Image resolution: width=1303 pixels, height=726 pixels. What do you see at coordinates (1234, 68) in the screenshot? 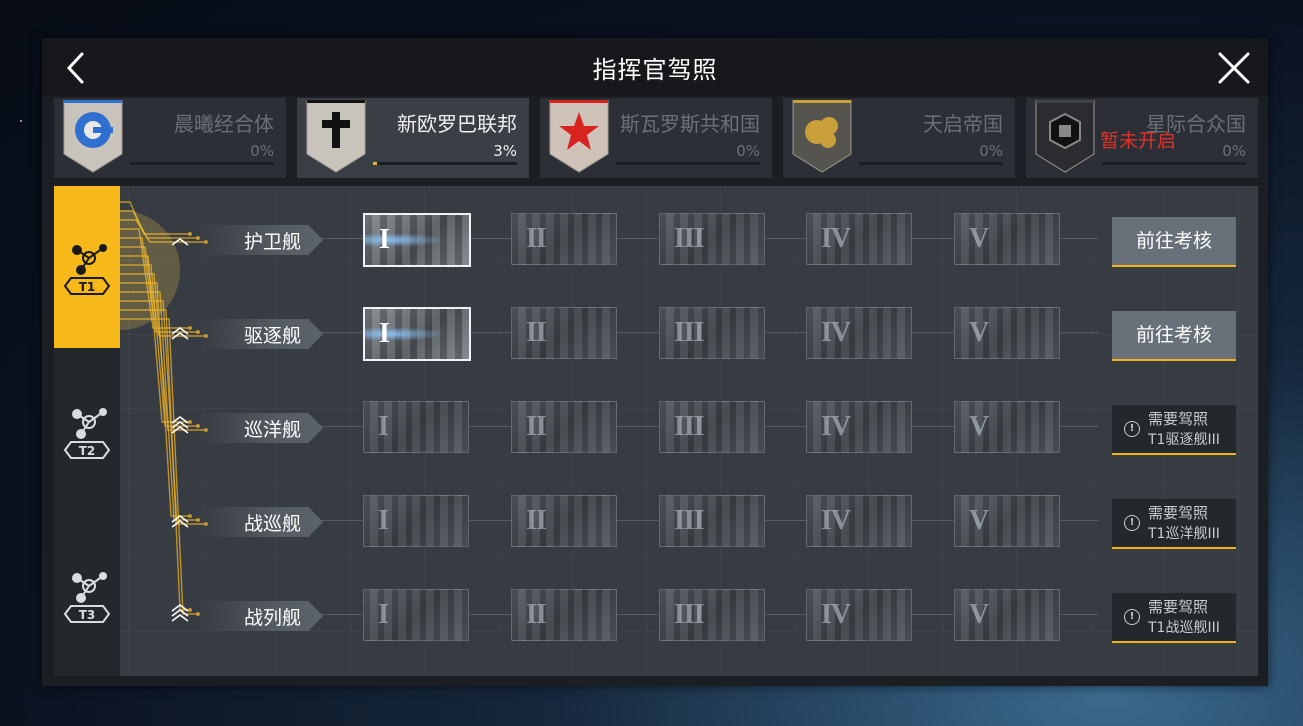
I see `close-icon` at bounding box center [1234, 68].